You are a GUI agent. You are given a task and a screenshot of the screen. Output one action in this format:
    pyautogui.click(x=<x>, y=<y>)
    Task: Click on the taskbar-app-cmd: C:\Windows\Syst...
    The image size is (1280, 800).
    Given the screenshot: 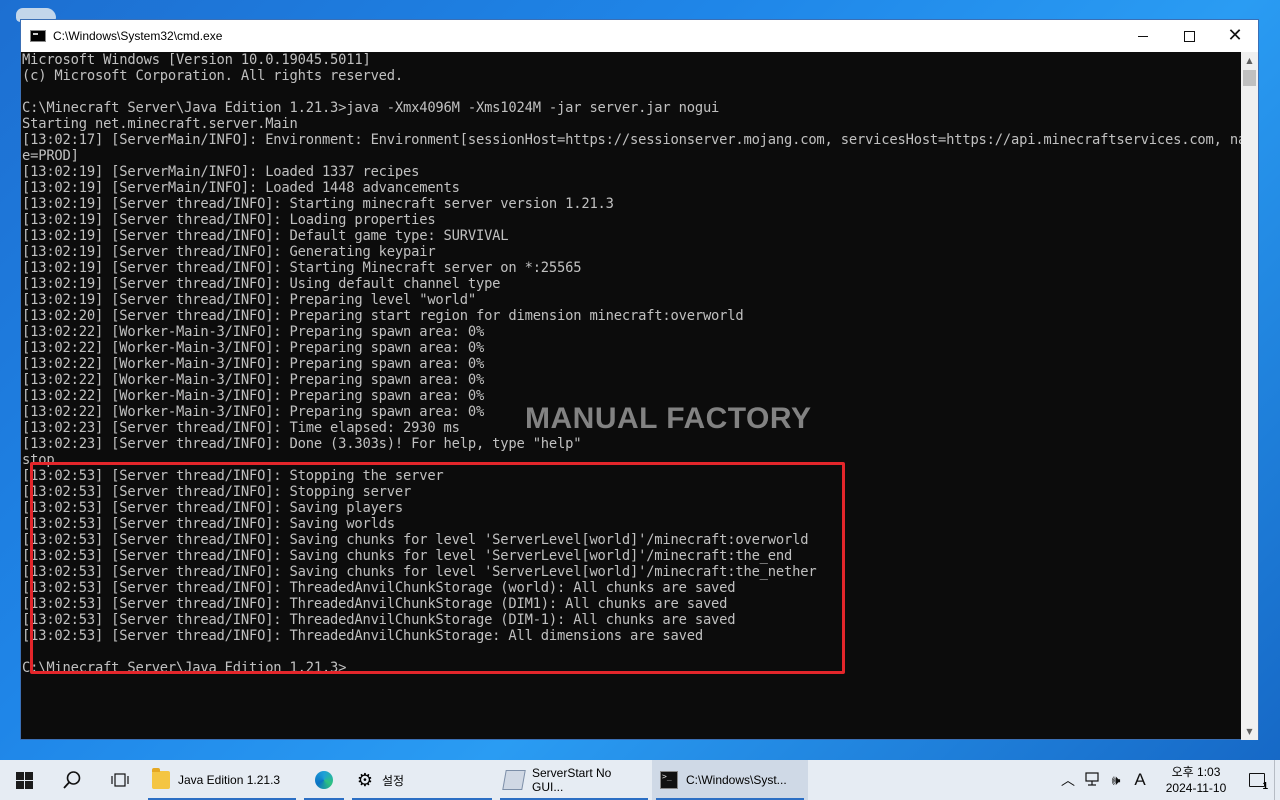 What is the action you would take?
    pyautogui.click(x=730, y=780)
    